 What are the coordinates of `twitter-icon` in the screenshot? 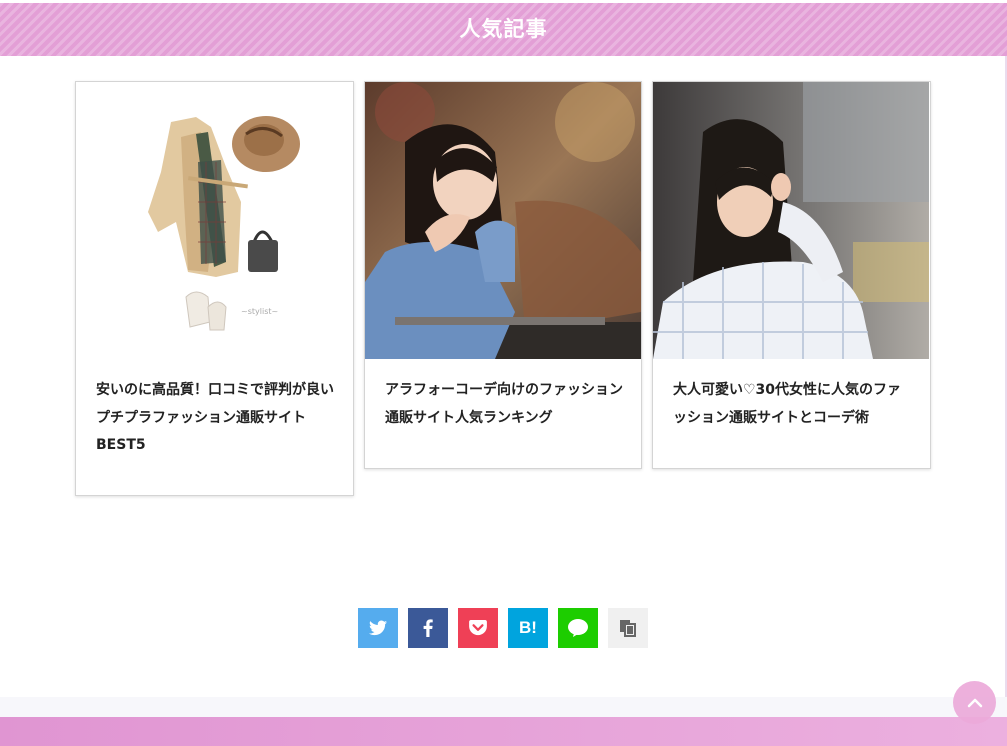 It's located at (378, 628).